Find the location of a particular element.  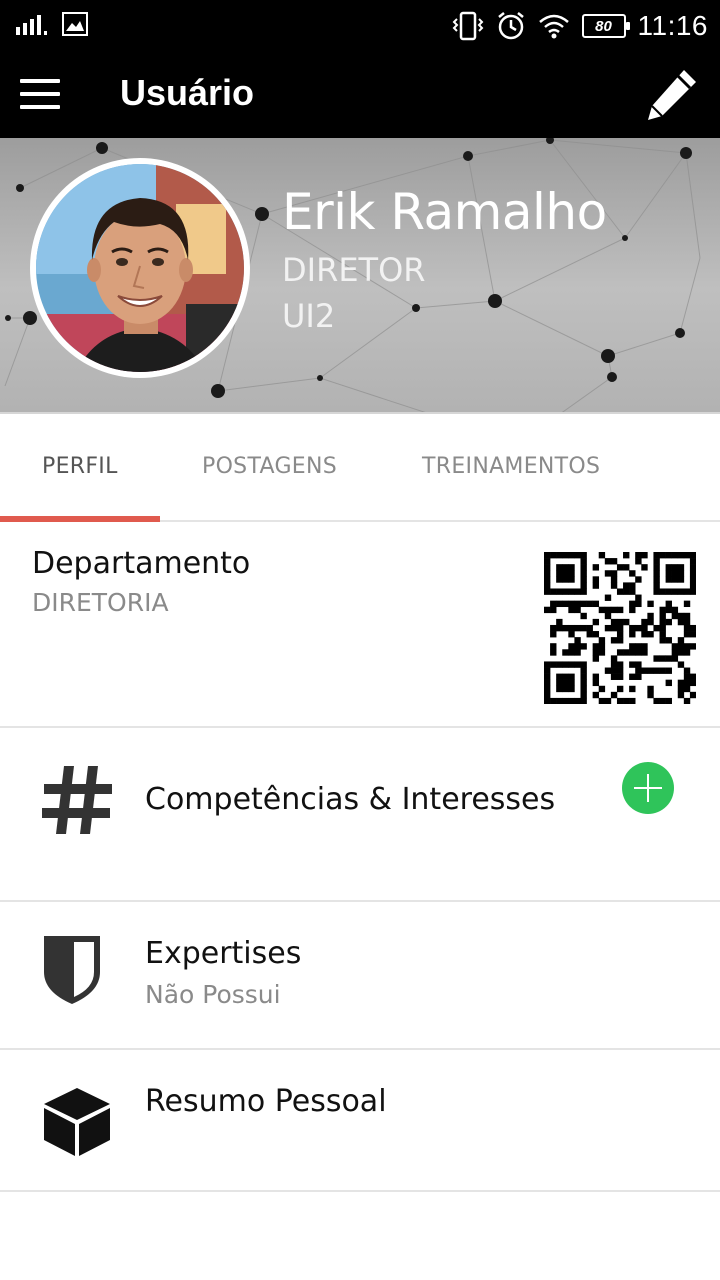

wifi-icon is located at coordinates (553, 26).